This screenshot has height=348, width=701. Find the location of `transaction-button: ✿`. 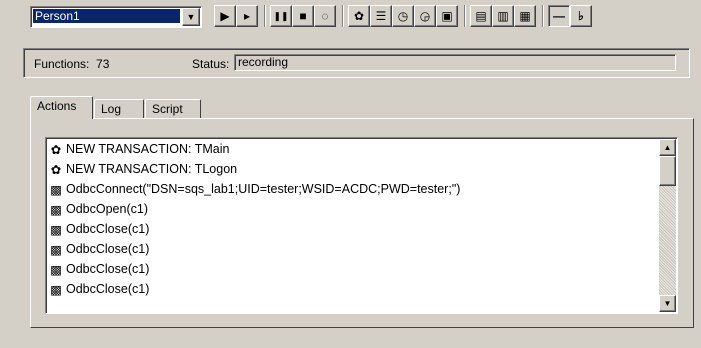

transaction-button: ✿ is located at coordinates (359, 16).